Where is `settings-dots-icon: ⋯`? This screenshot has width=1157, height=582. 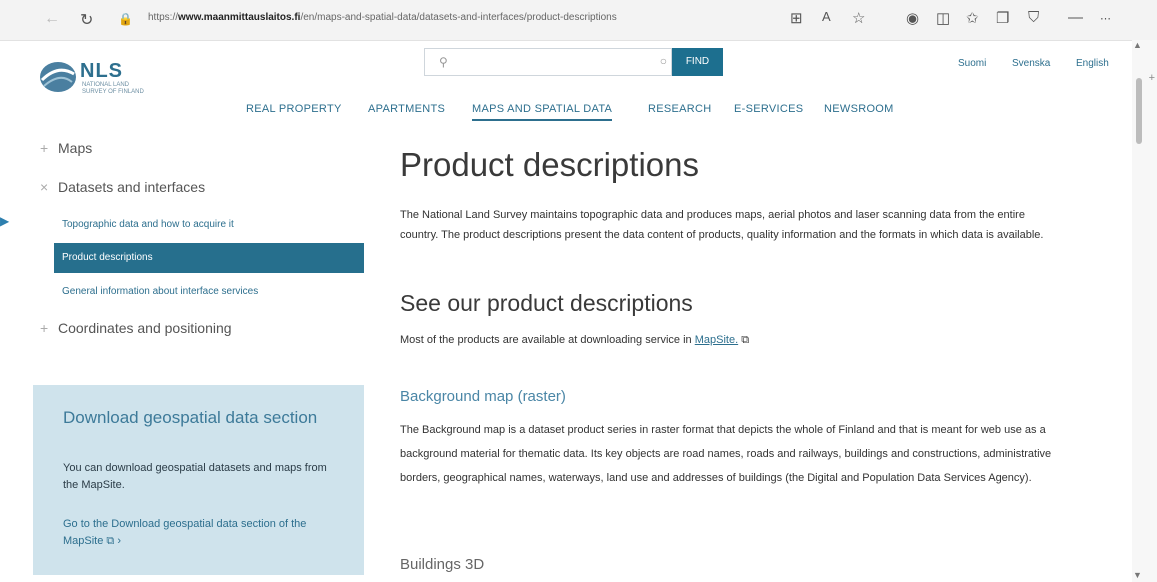
settings-dots-icon: ⋯ is located at coordinates (1105, 18).